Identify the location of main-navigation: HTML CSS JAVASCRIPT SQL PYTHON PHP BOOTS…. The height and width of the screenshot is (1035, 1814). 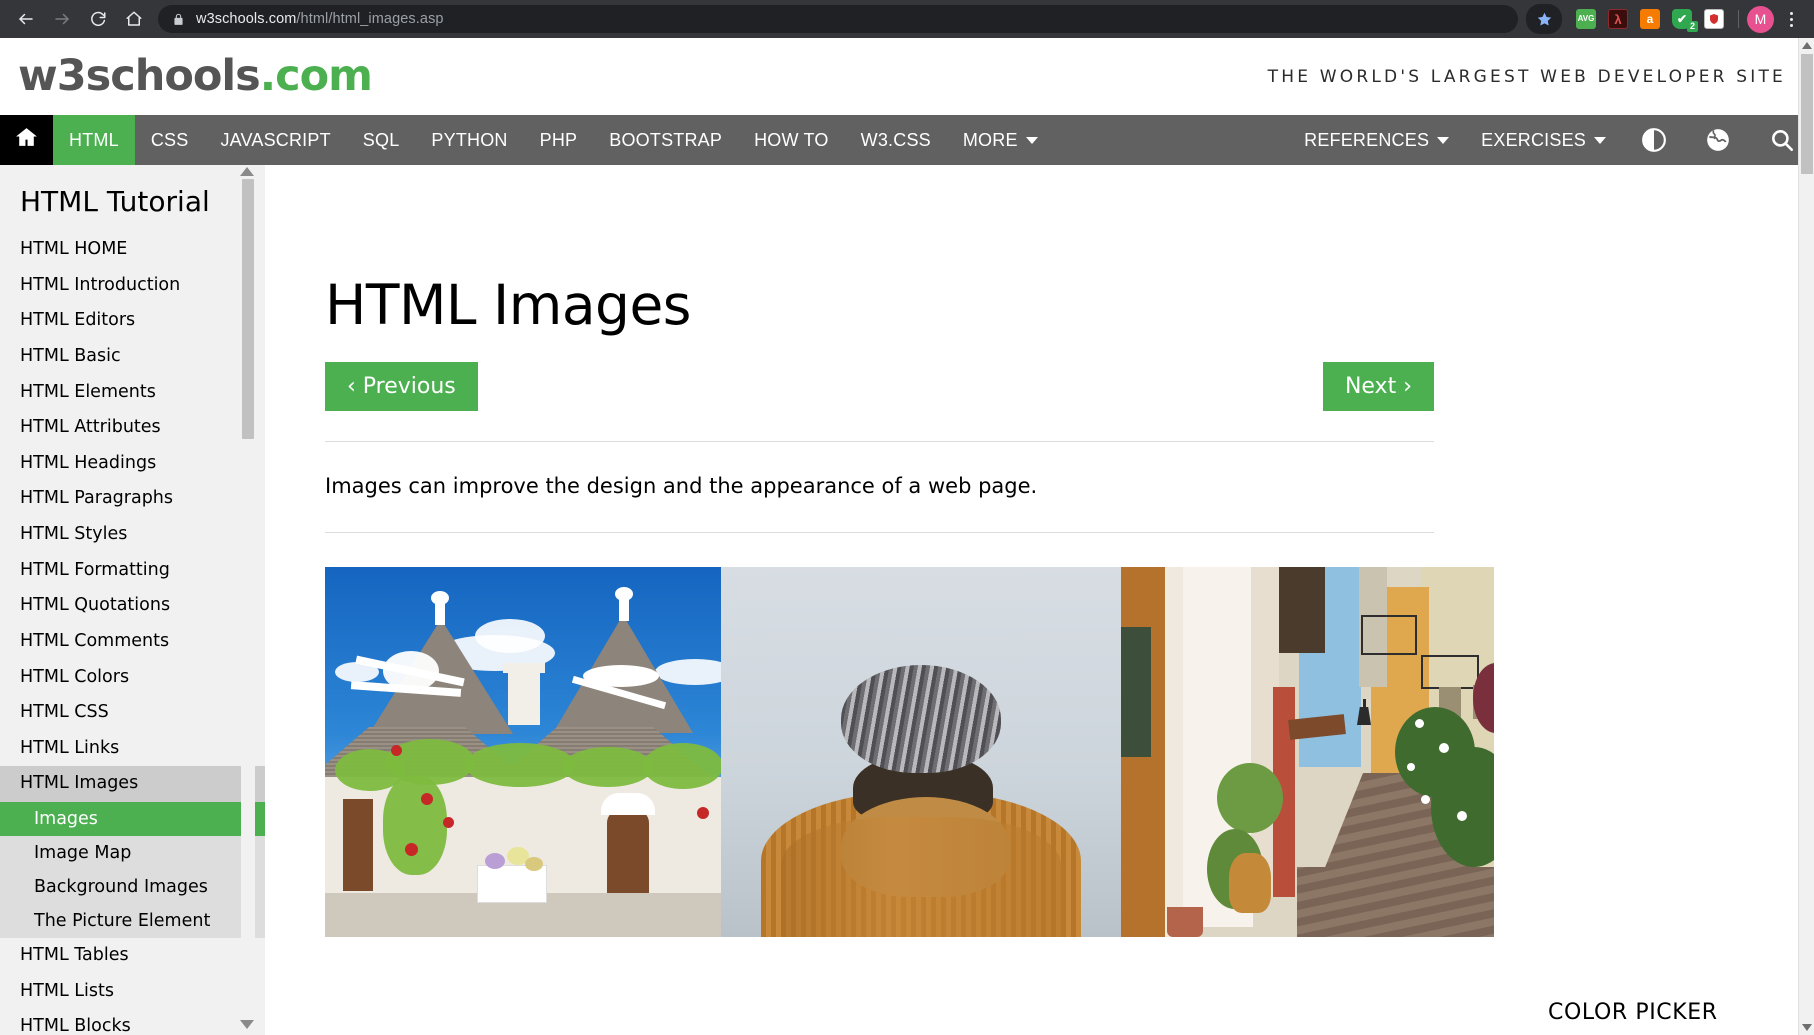
(907, 140).